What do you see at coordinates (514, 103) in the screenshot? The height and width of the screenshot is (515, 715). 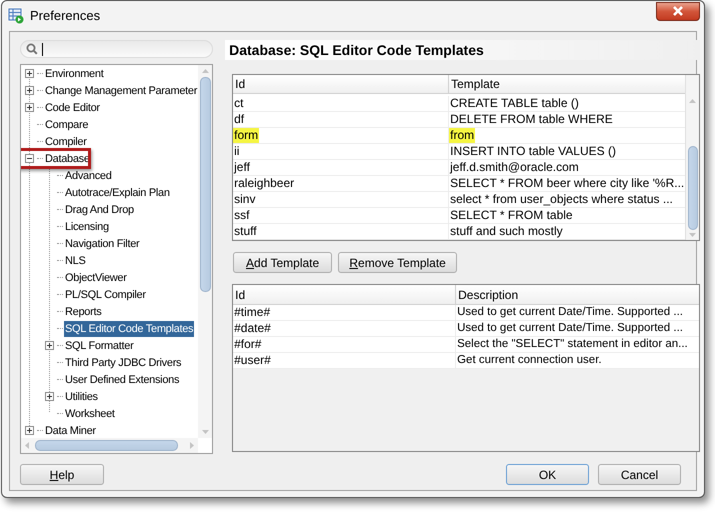 I see `table-cell: CREATE TABLE table ()` at bounding box center [514, 103].